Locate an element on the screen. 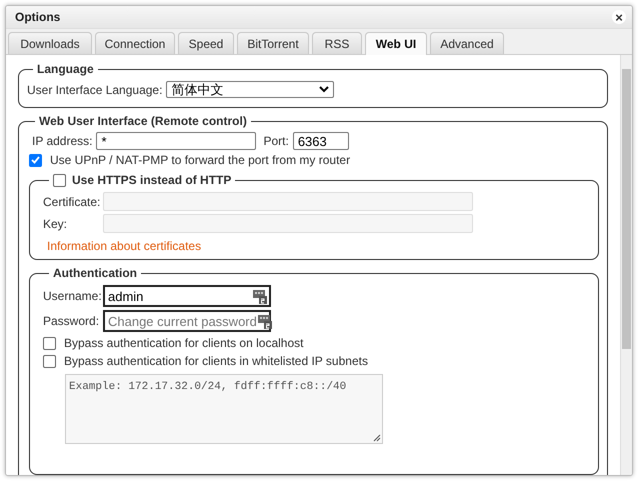  field-label: Certificate: is located at coordinates (71, 201).